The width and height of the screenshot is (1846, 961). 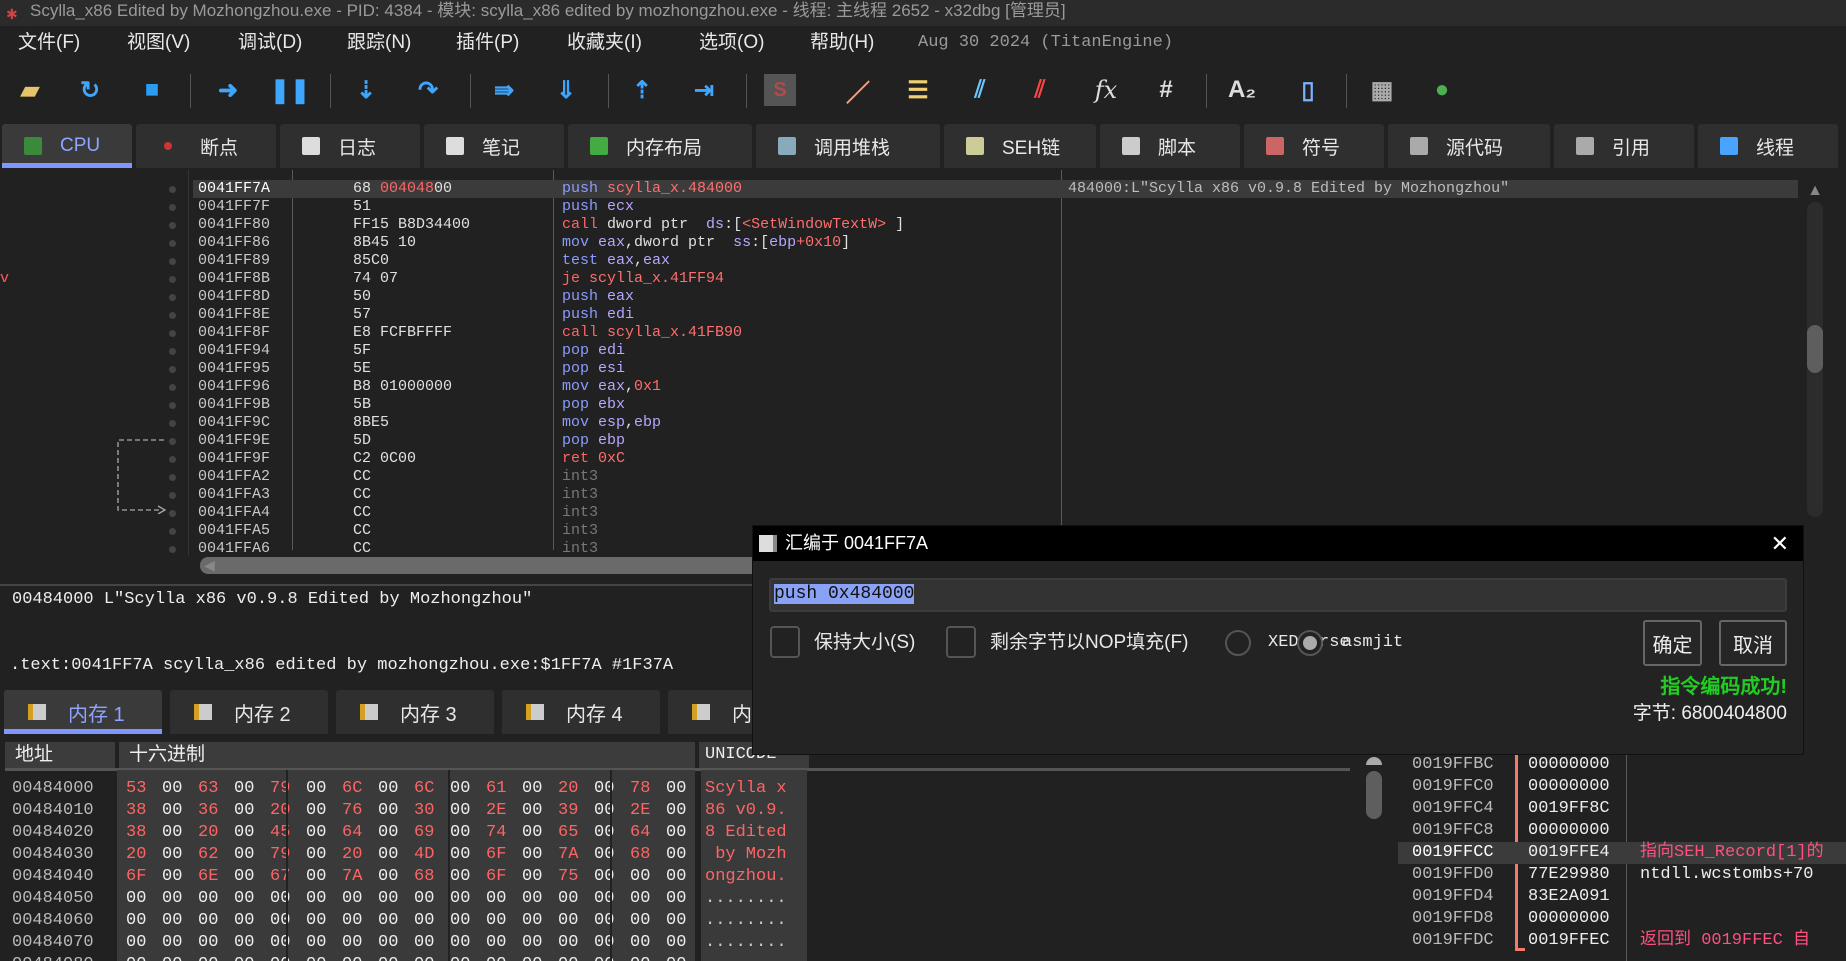 What do you see at coordinates (864, 643) in the screenshot?
I see `keep-size-label: 保持大小(S)` at bounding box center [864, 643].